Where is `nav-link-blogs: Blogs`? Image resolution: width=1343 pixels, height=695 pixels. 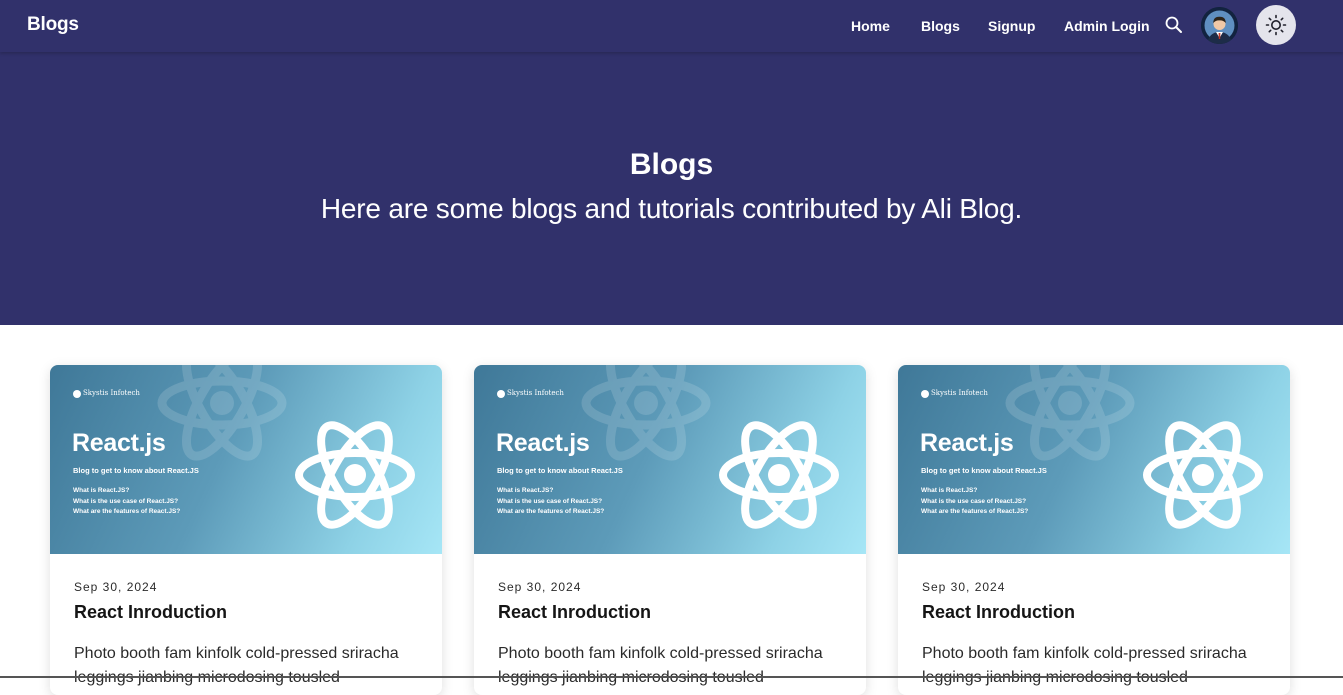
nav-link-blogs: Blogs is located at coordinates (940, 26).